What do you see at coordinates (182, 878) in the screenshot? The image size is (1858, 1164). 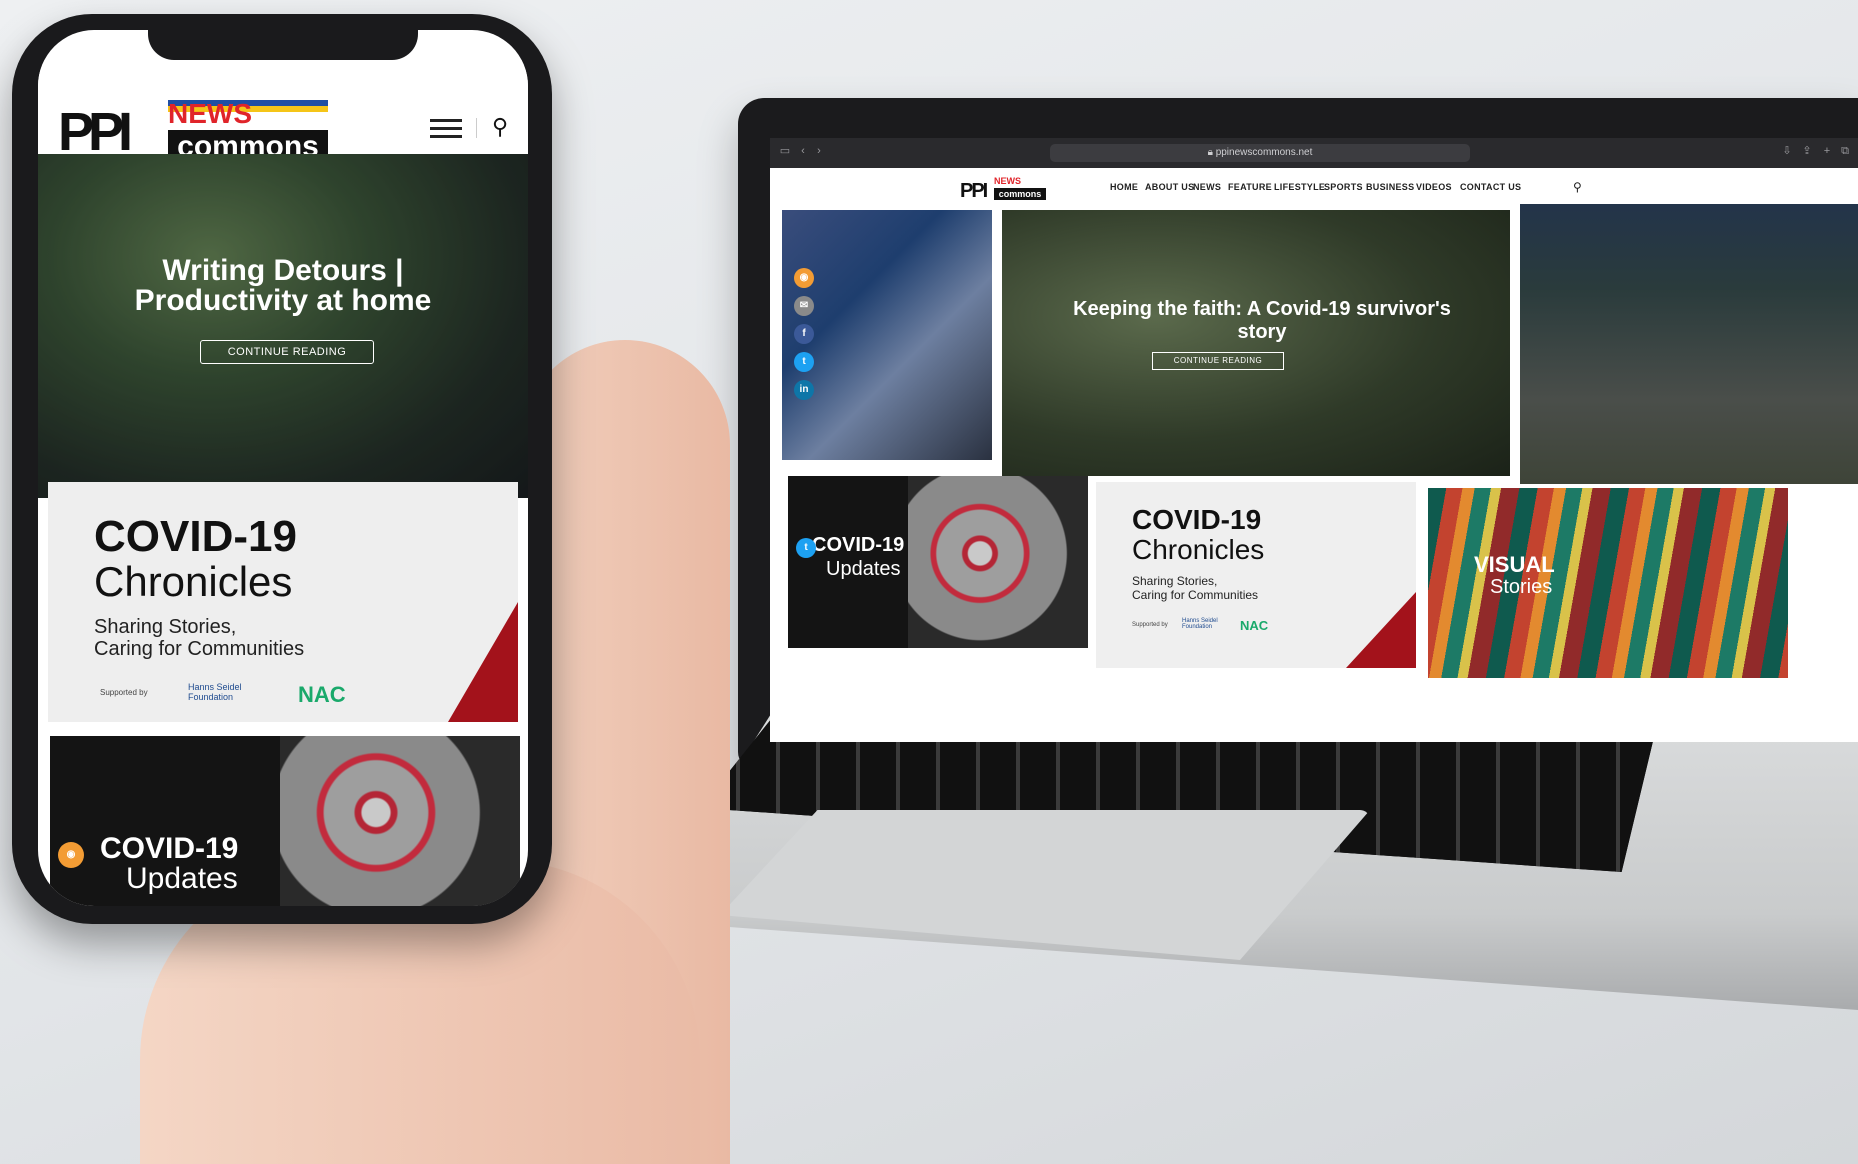 I see `m-covid-subtitle: Updates` at bounding box center [182, 878].